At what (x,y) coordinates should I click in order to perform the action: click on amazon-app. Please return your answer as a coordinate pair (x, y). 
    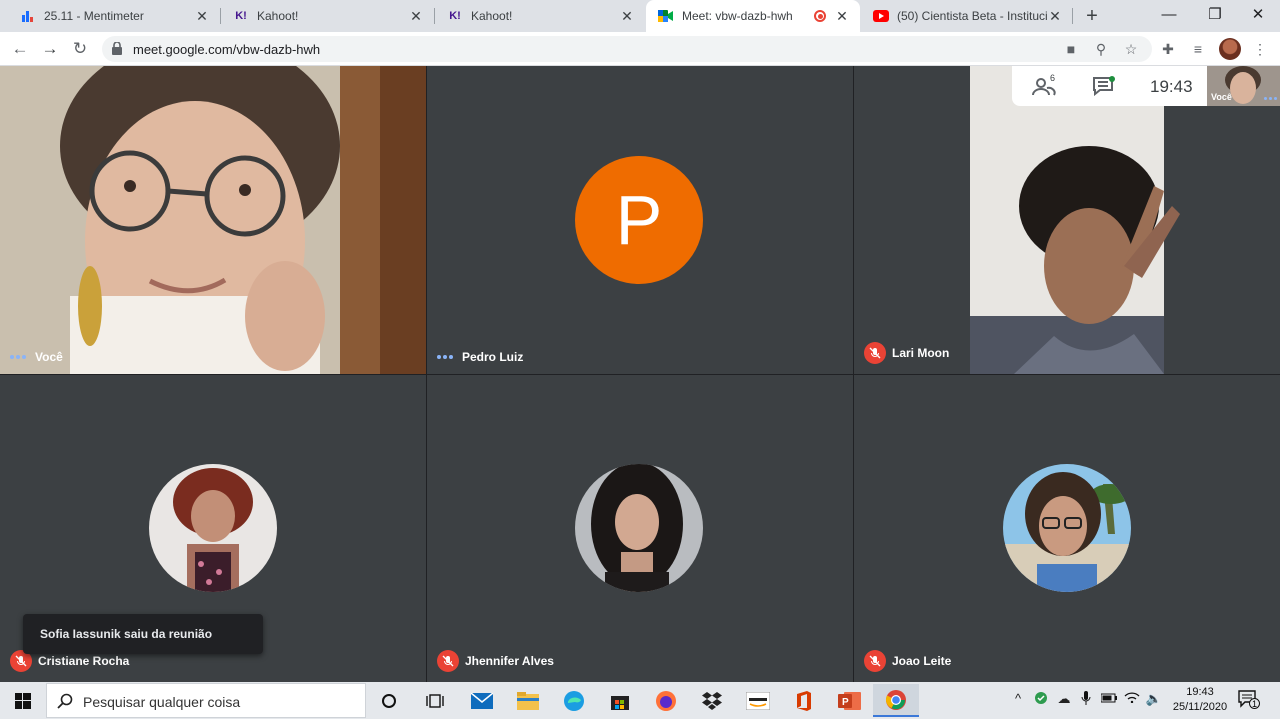
    Looking at the image, I should click on (758, 700).